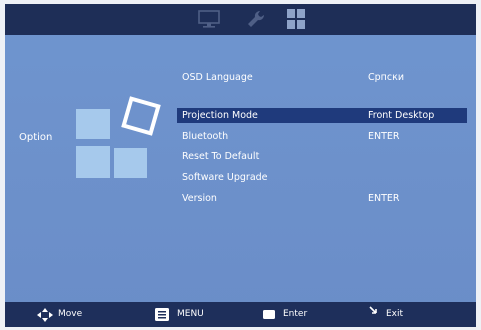 This screenshot has width=481, height=330. I want to click on hint-enter: Enter, so click(298, 314).